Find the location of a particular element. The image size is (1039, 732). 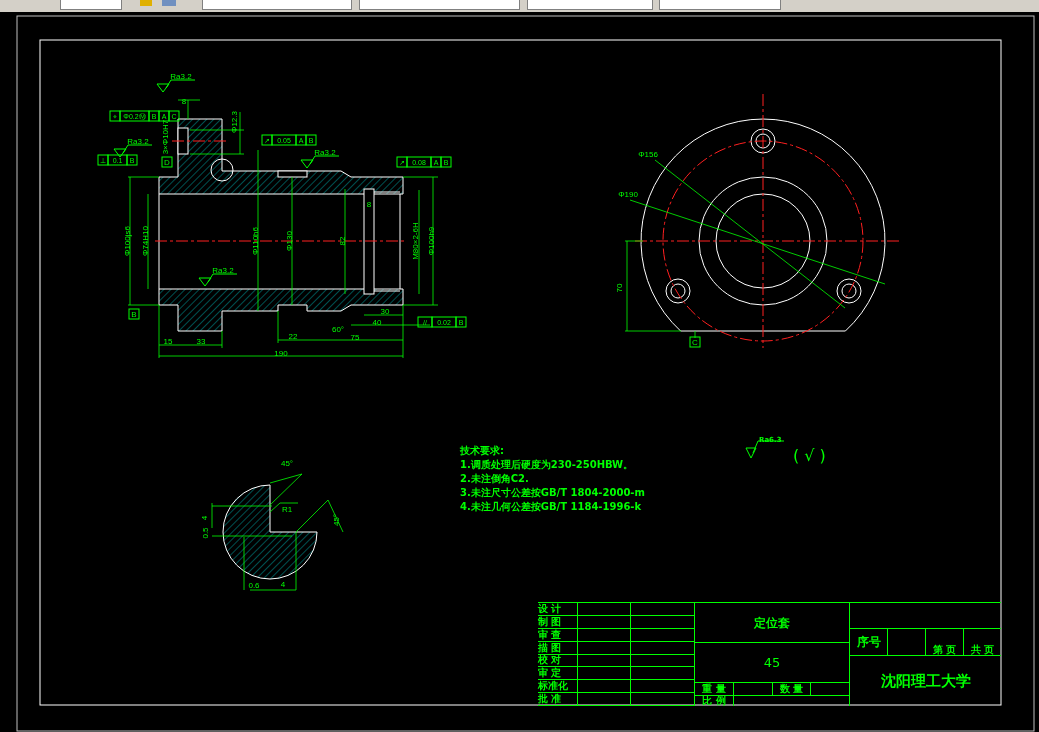

datum-label: D is located at coordinates (167, 162).